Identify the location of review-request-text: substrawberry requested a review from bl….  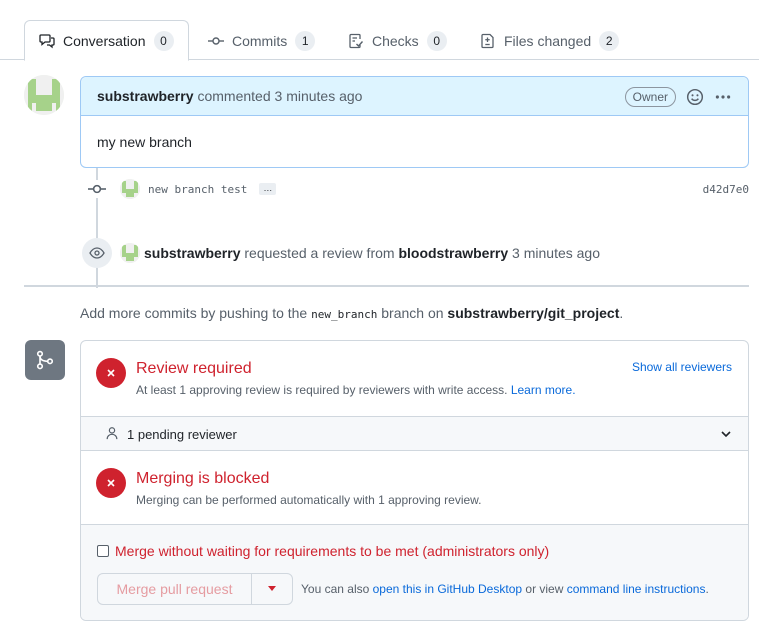
(372, 253).